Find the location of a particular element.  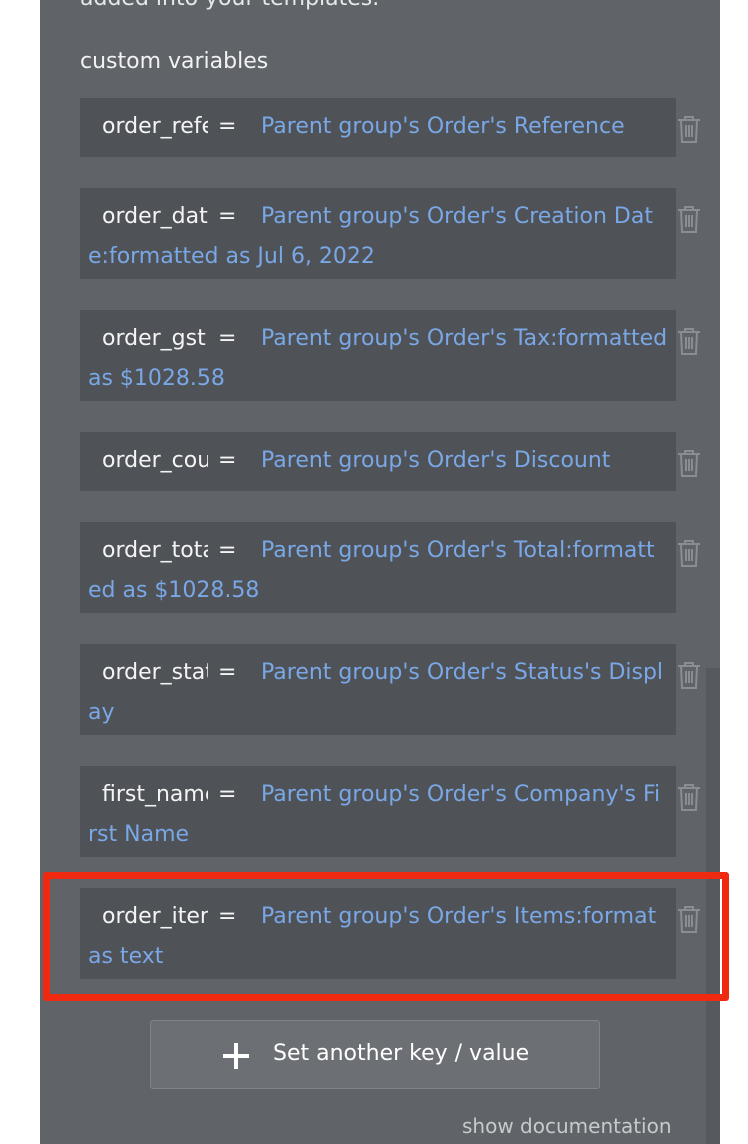

variable-key-input: order_date is located at coordinates (155, 216).